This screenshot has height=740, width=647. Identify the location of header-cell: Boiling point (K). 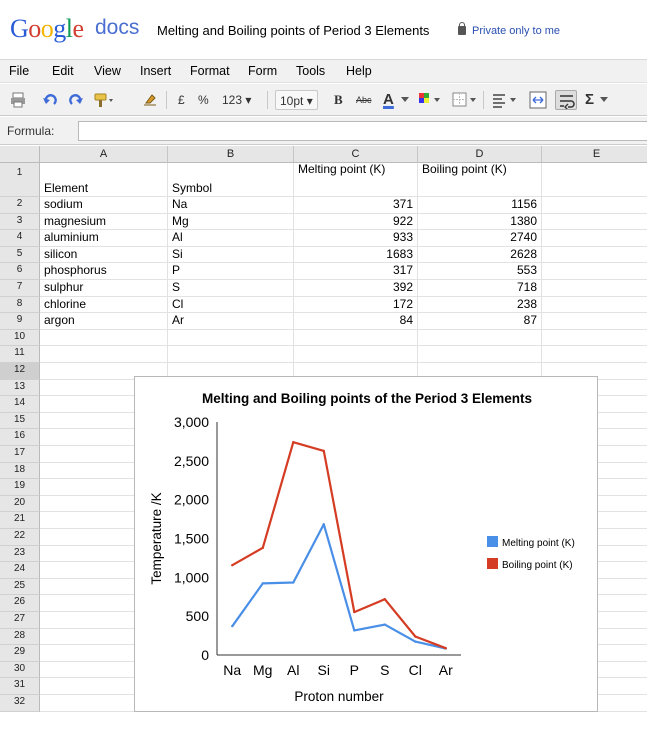
(480, 180).